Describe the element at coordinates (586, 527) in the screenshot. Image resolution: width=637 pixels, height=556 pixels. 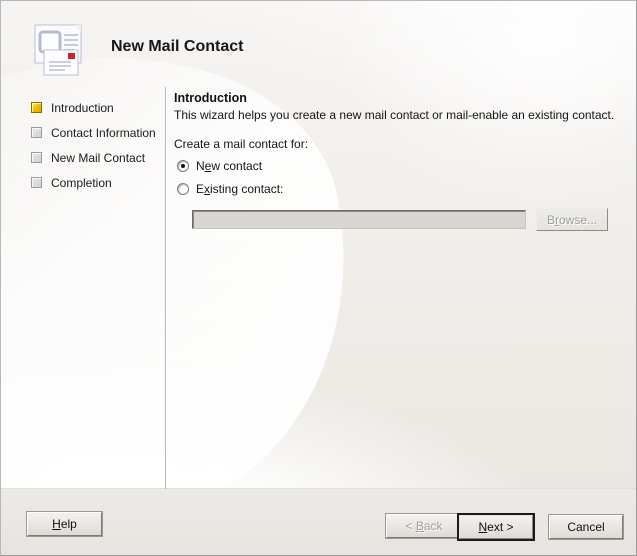
I see `cancel-button: Cancel` at that location.